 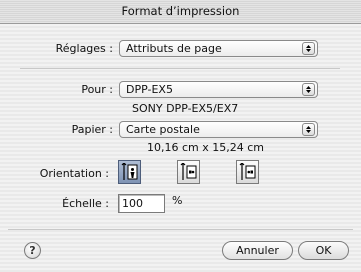 What do you see at coordinates (247, 172) in the screenshot?
I see `orientation-landscape-reversed-button` at bounding box center [247, 172].